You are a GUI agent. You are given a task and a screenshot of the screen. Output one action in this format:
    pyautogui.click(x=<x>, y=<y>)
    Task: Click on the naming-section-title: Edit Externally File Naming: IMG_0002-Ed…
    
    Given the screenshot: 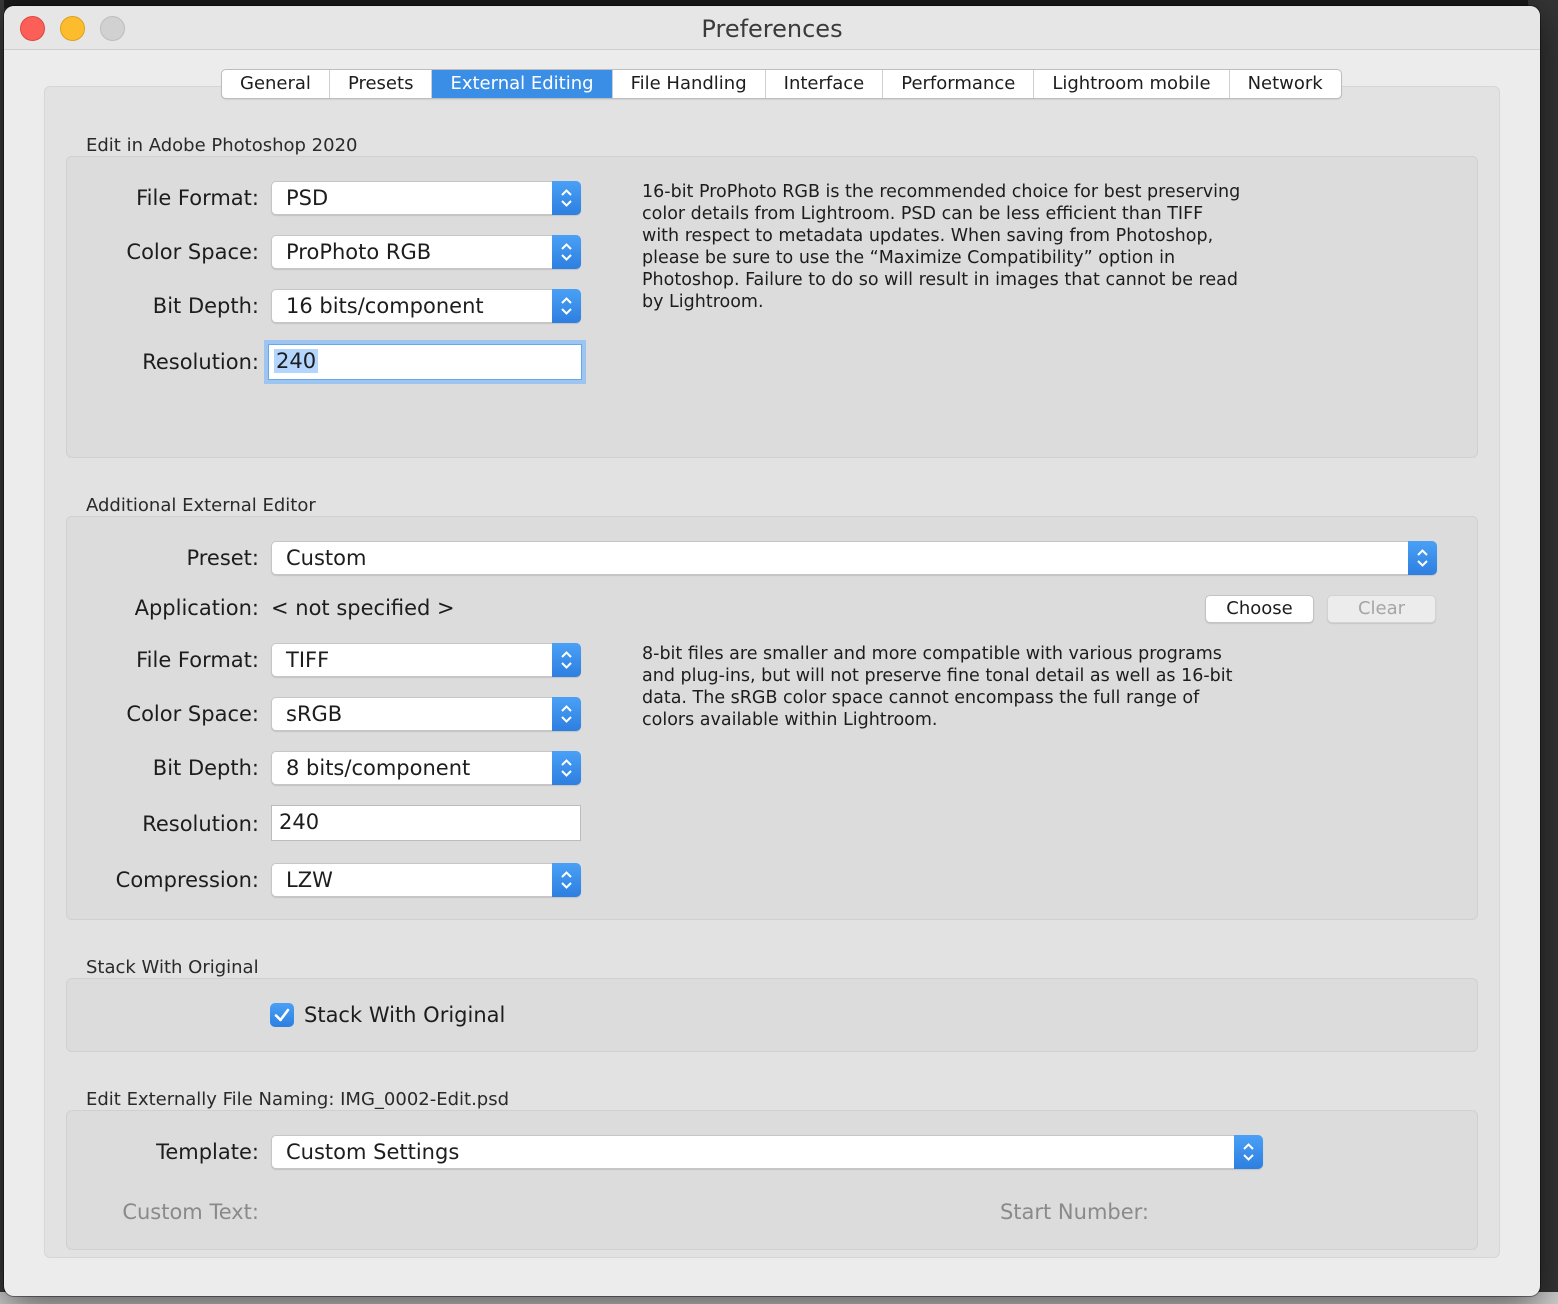 What is the action you would take?
    pyautogui.click(x=298, y=1099)
    